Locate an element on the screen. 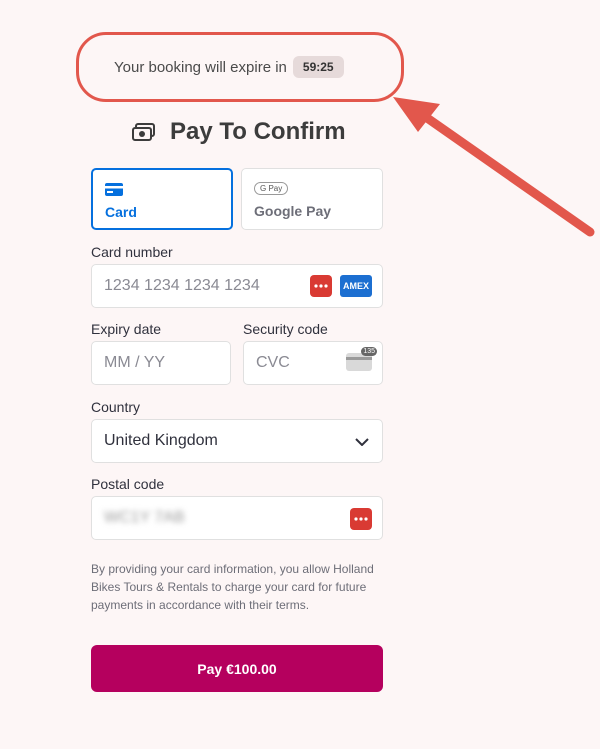  tab-card: Card is located at coordinates (162, 199).